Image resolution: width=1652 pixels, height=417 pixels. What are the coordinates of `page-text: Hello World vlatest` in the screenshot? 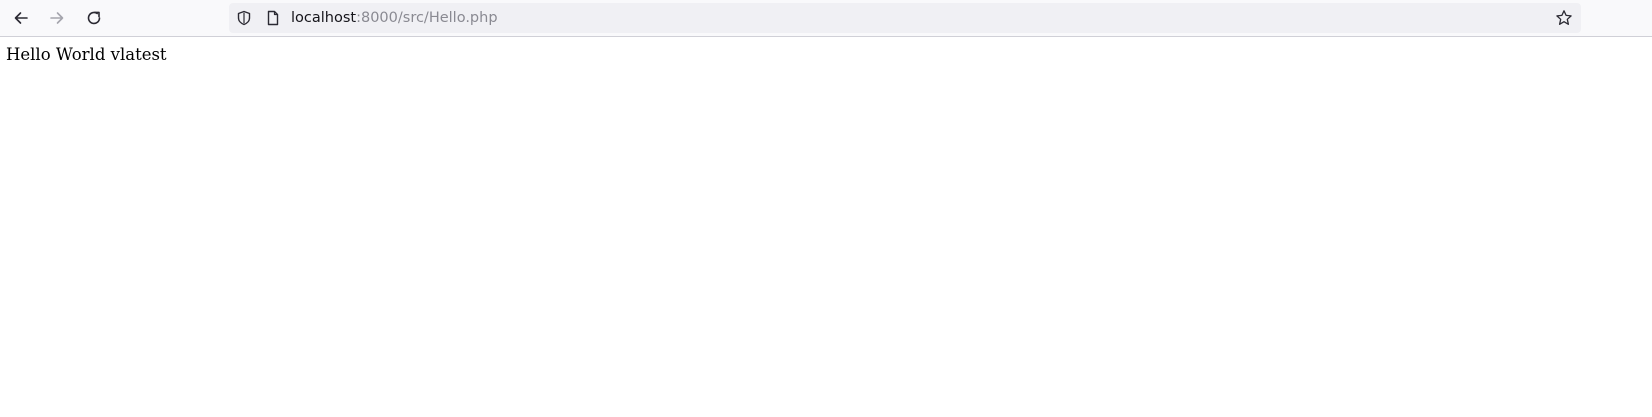 It's located at (86, 54).